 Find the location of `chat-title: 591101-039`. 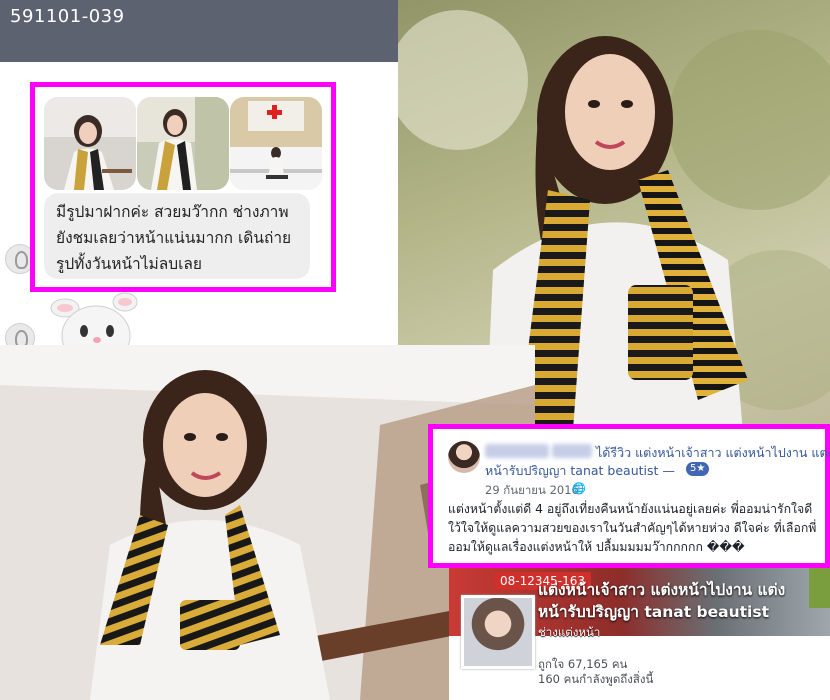

chat-title: 591101-039 is located at coordinates (67, 16).